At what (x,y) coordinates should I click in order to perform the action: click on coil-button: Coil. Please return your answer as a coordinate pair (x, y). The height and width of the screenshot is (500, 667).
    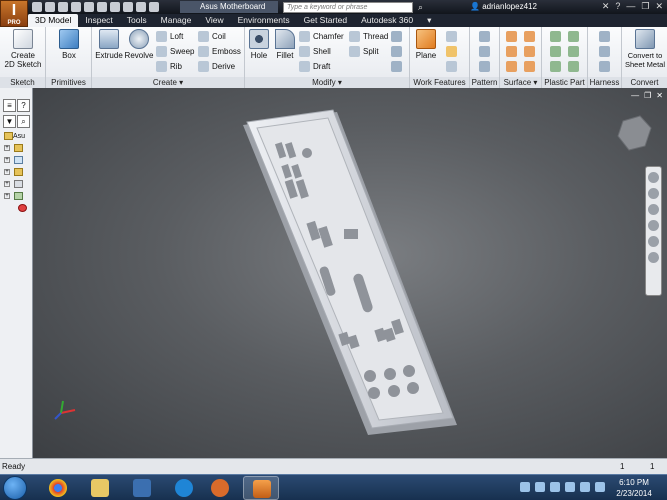
    Looking at the image, I should click on (212, 37).